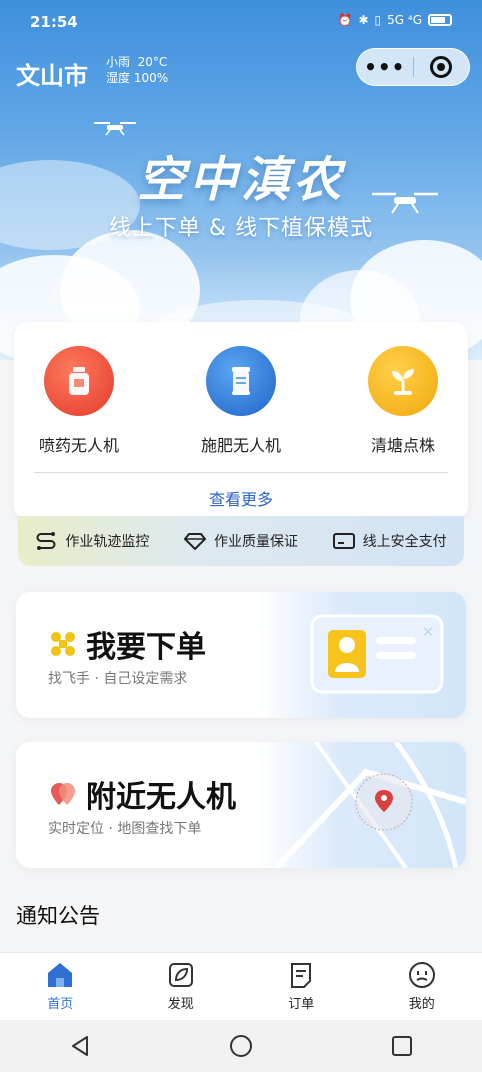  What do you see at coordinates (404, 20) in the screenshot?
I see `signal-icon: 5G ⁴G` at bounding box center [404, 20].